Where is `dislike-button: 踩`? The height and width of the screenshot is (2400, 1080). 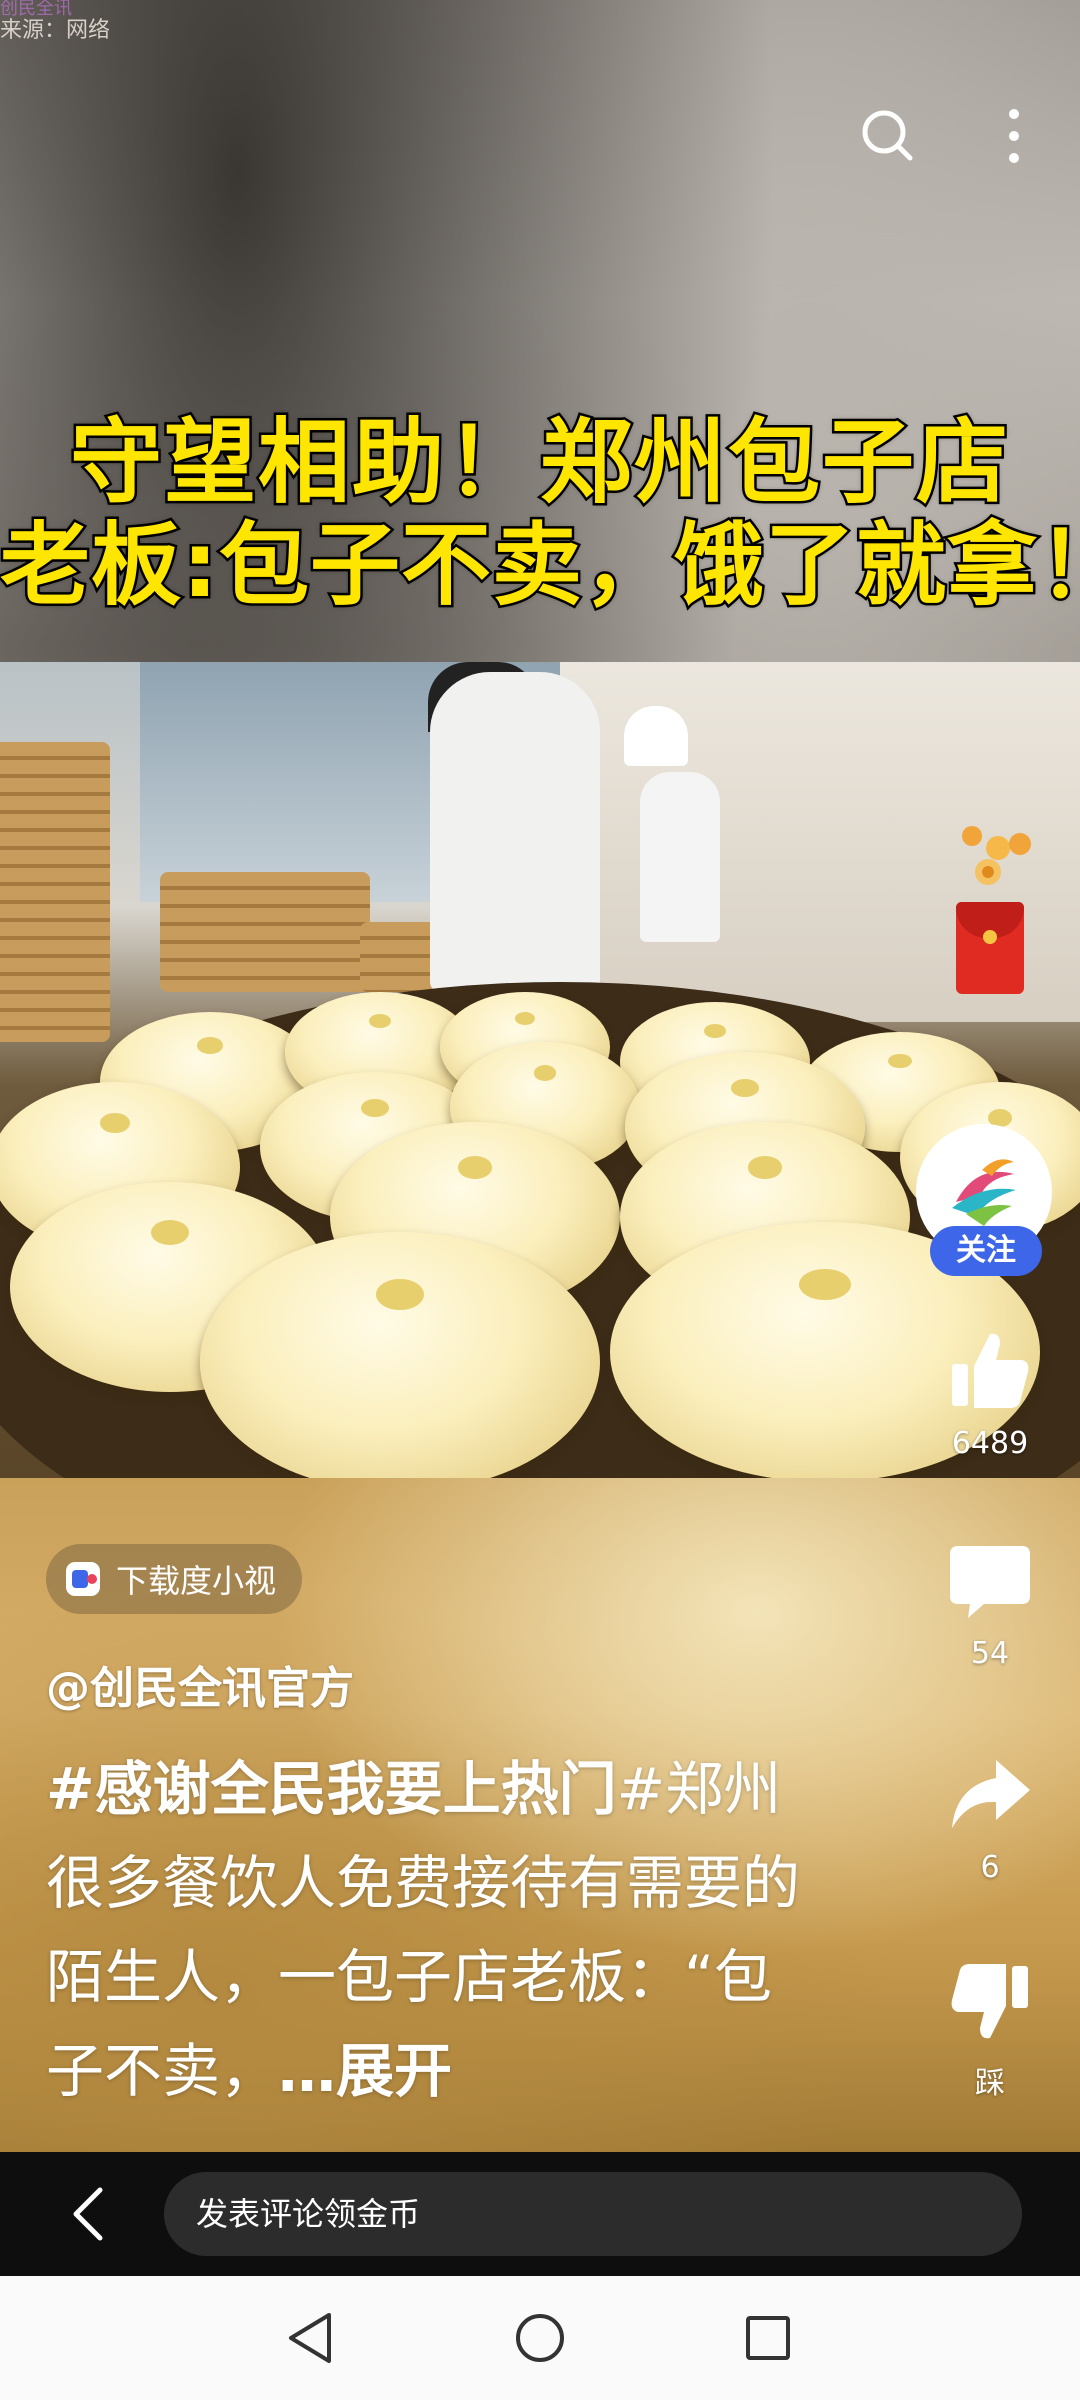 dislike-button: 踩 is located at coordinates (990, 2027).